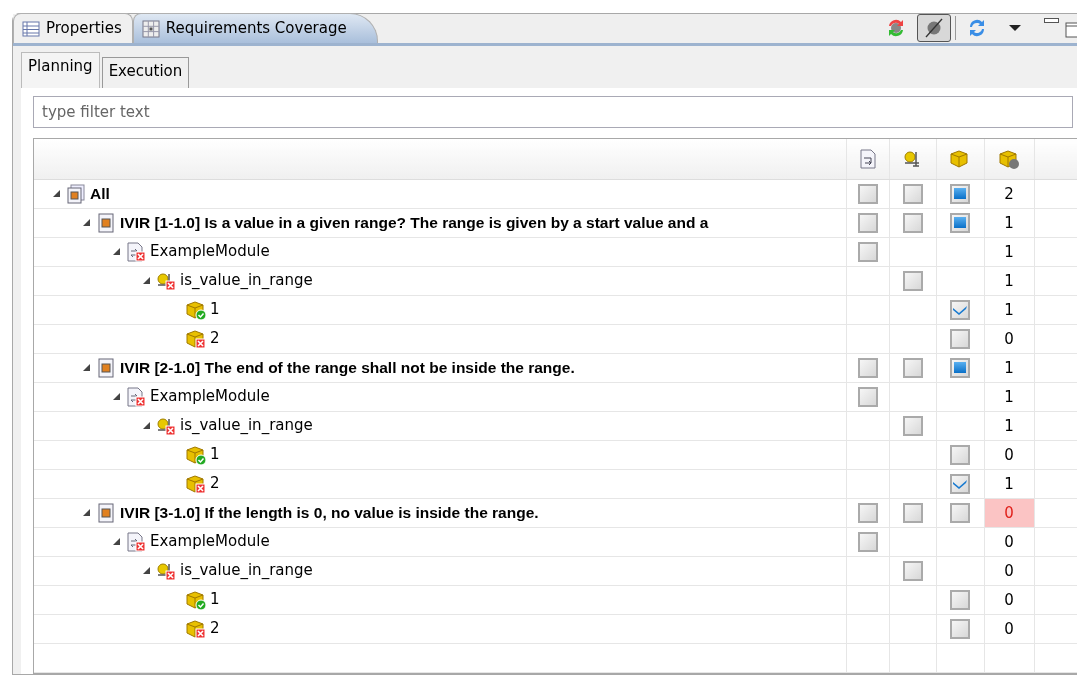 The height and width of the screenshot is (675, 1077). Describe the element at coordinates (1009, 159) in the screenshot. I see `test-result-icon` at that location.